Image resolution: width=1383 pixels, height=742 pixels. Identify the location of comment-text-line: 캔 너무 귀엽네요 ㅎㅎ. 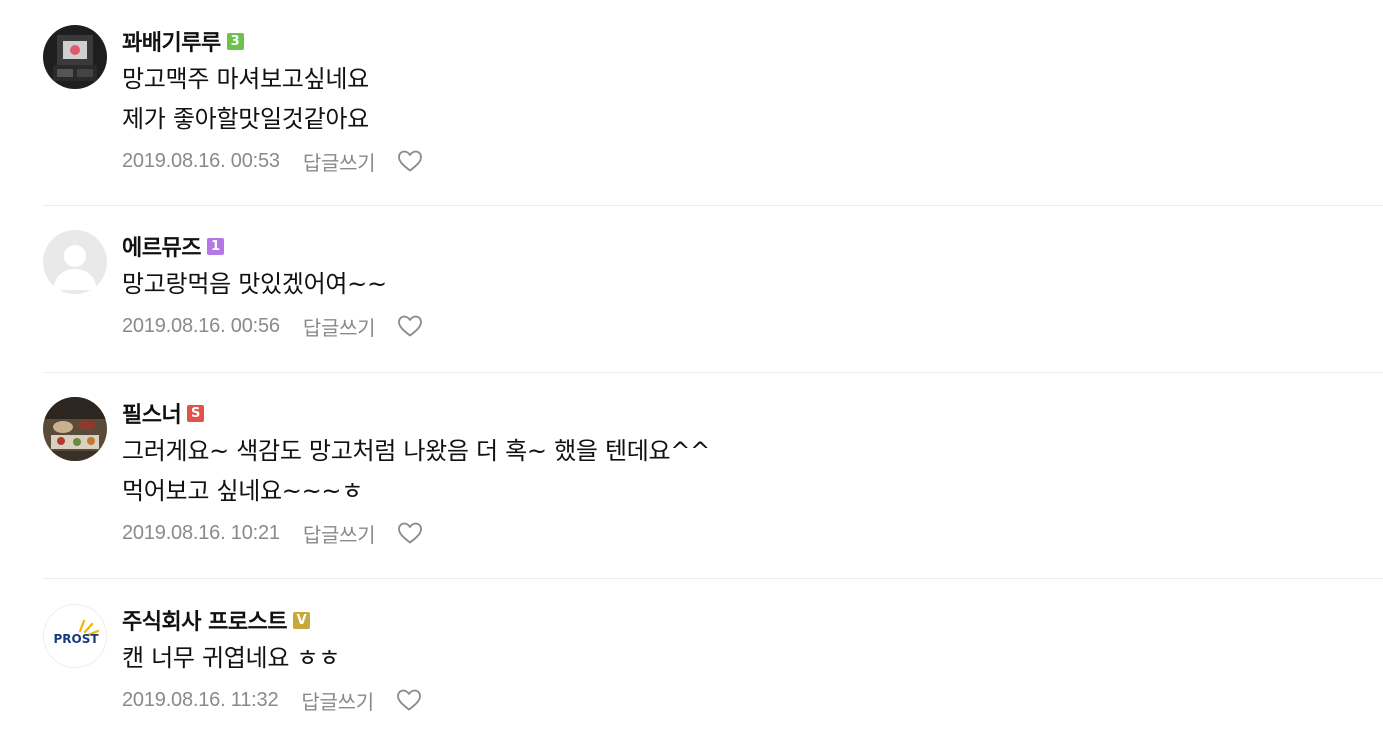
(231, 658).